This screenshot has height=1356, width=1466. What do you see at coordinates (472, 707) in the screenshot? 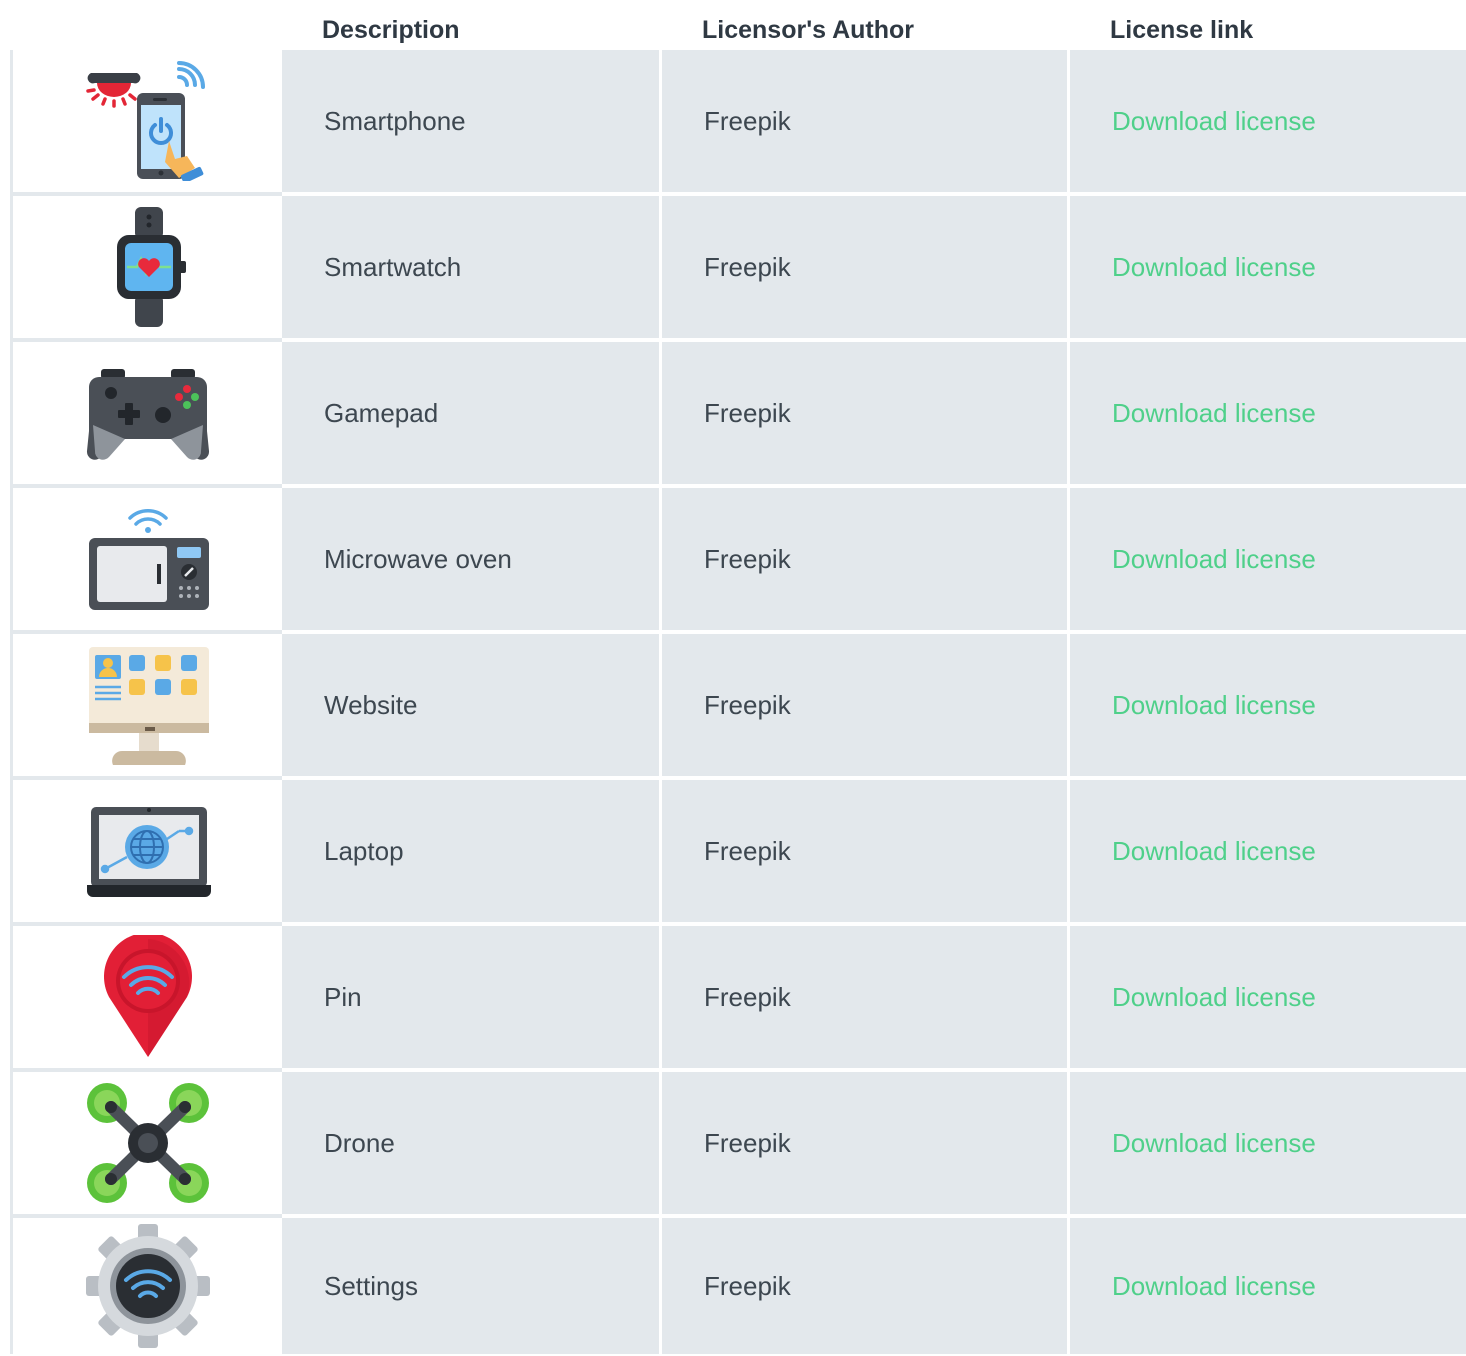
I see `description-cell: Website` at bounding box center [472, 707].